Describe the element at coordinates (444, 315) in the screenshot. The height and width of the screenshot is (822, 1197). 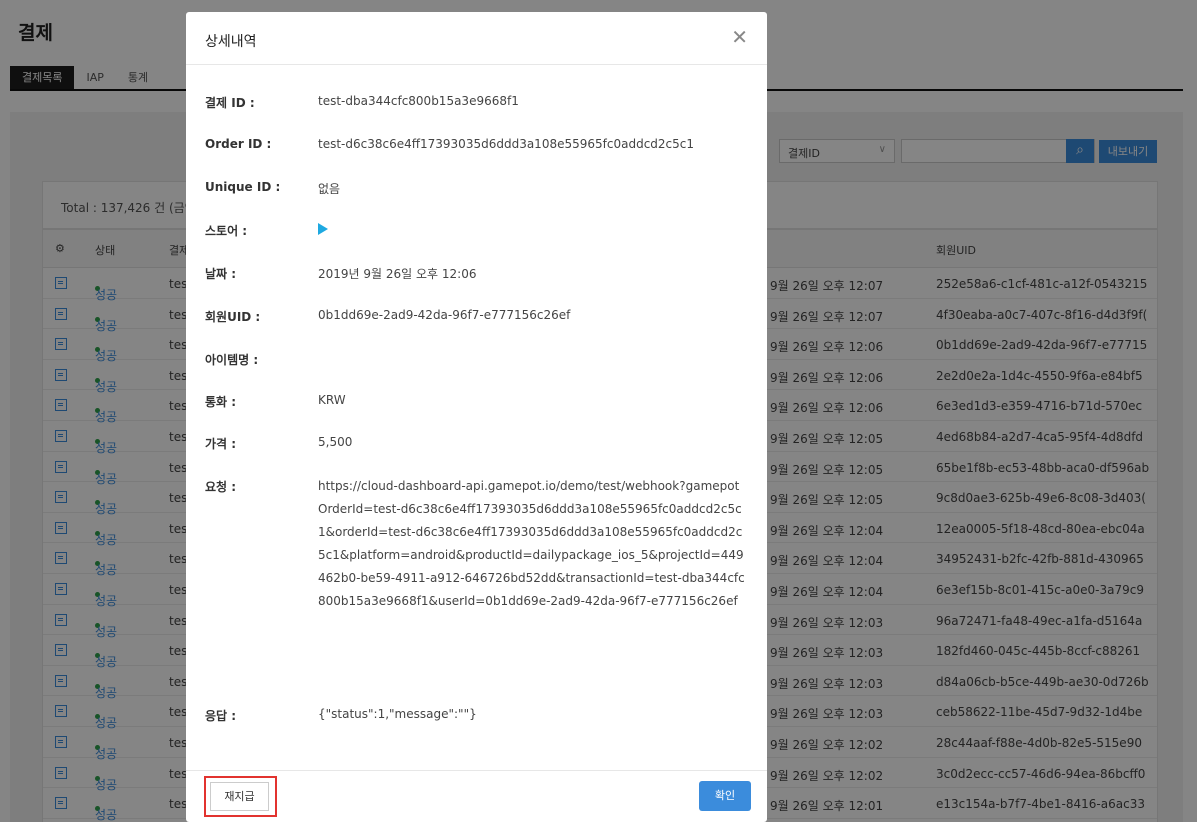
I see `member-uid-value: 0b1dd69e-2ad9-42da-96f7-e777156c26ef` at that location.